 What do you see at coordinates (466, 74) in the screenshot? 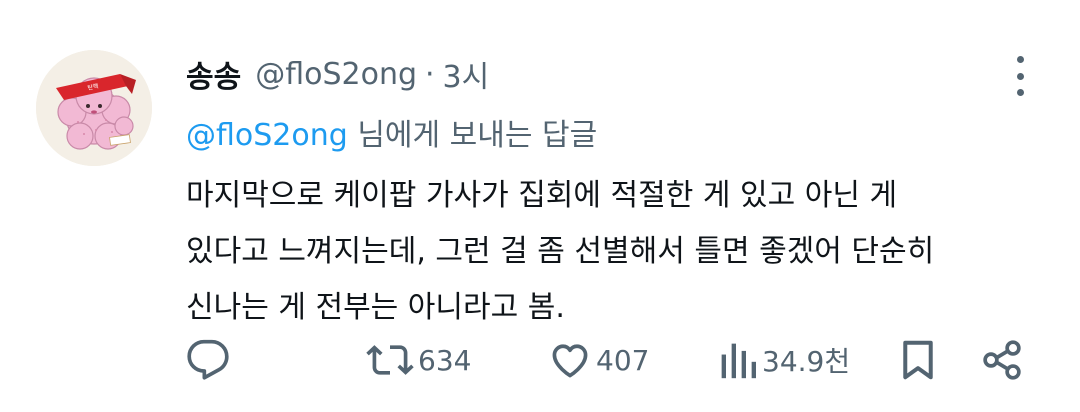
I see `timestamp: 3시` at bounding box center [466, 74].